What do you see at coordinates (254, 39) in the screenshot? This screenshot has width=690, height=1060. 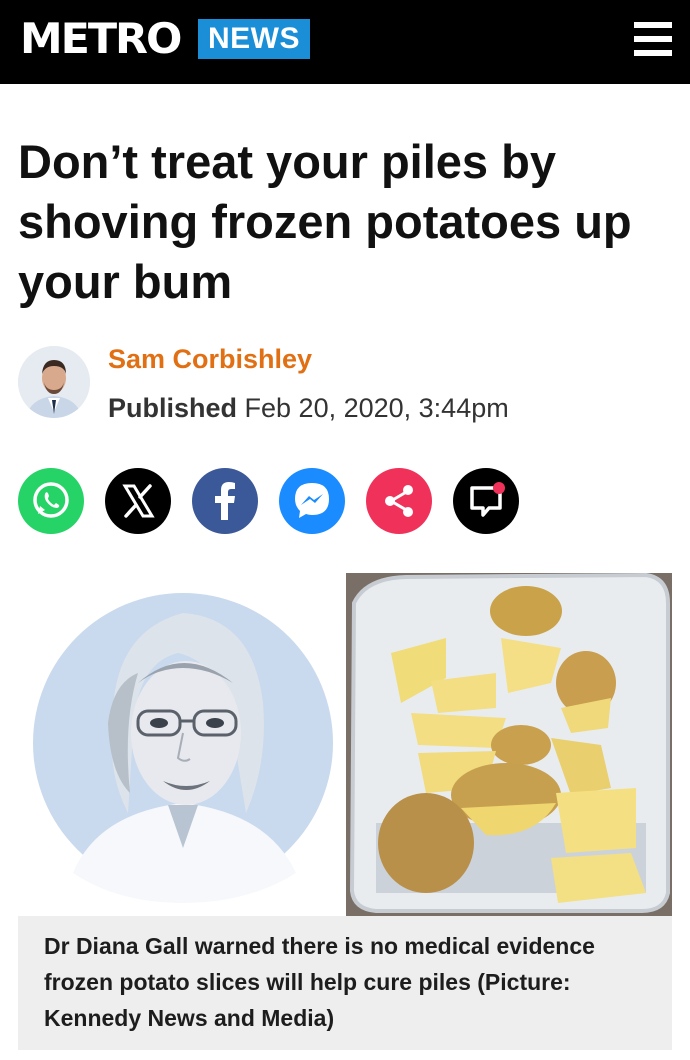 I see `section-tag-news: NEWS` at bounding box center [254, 39].